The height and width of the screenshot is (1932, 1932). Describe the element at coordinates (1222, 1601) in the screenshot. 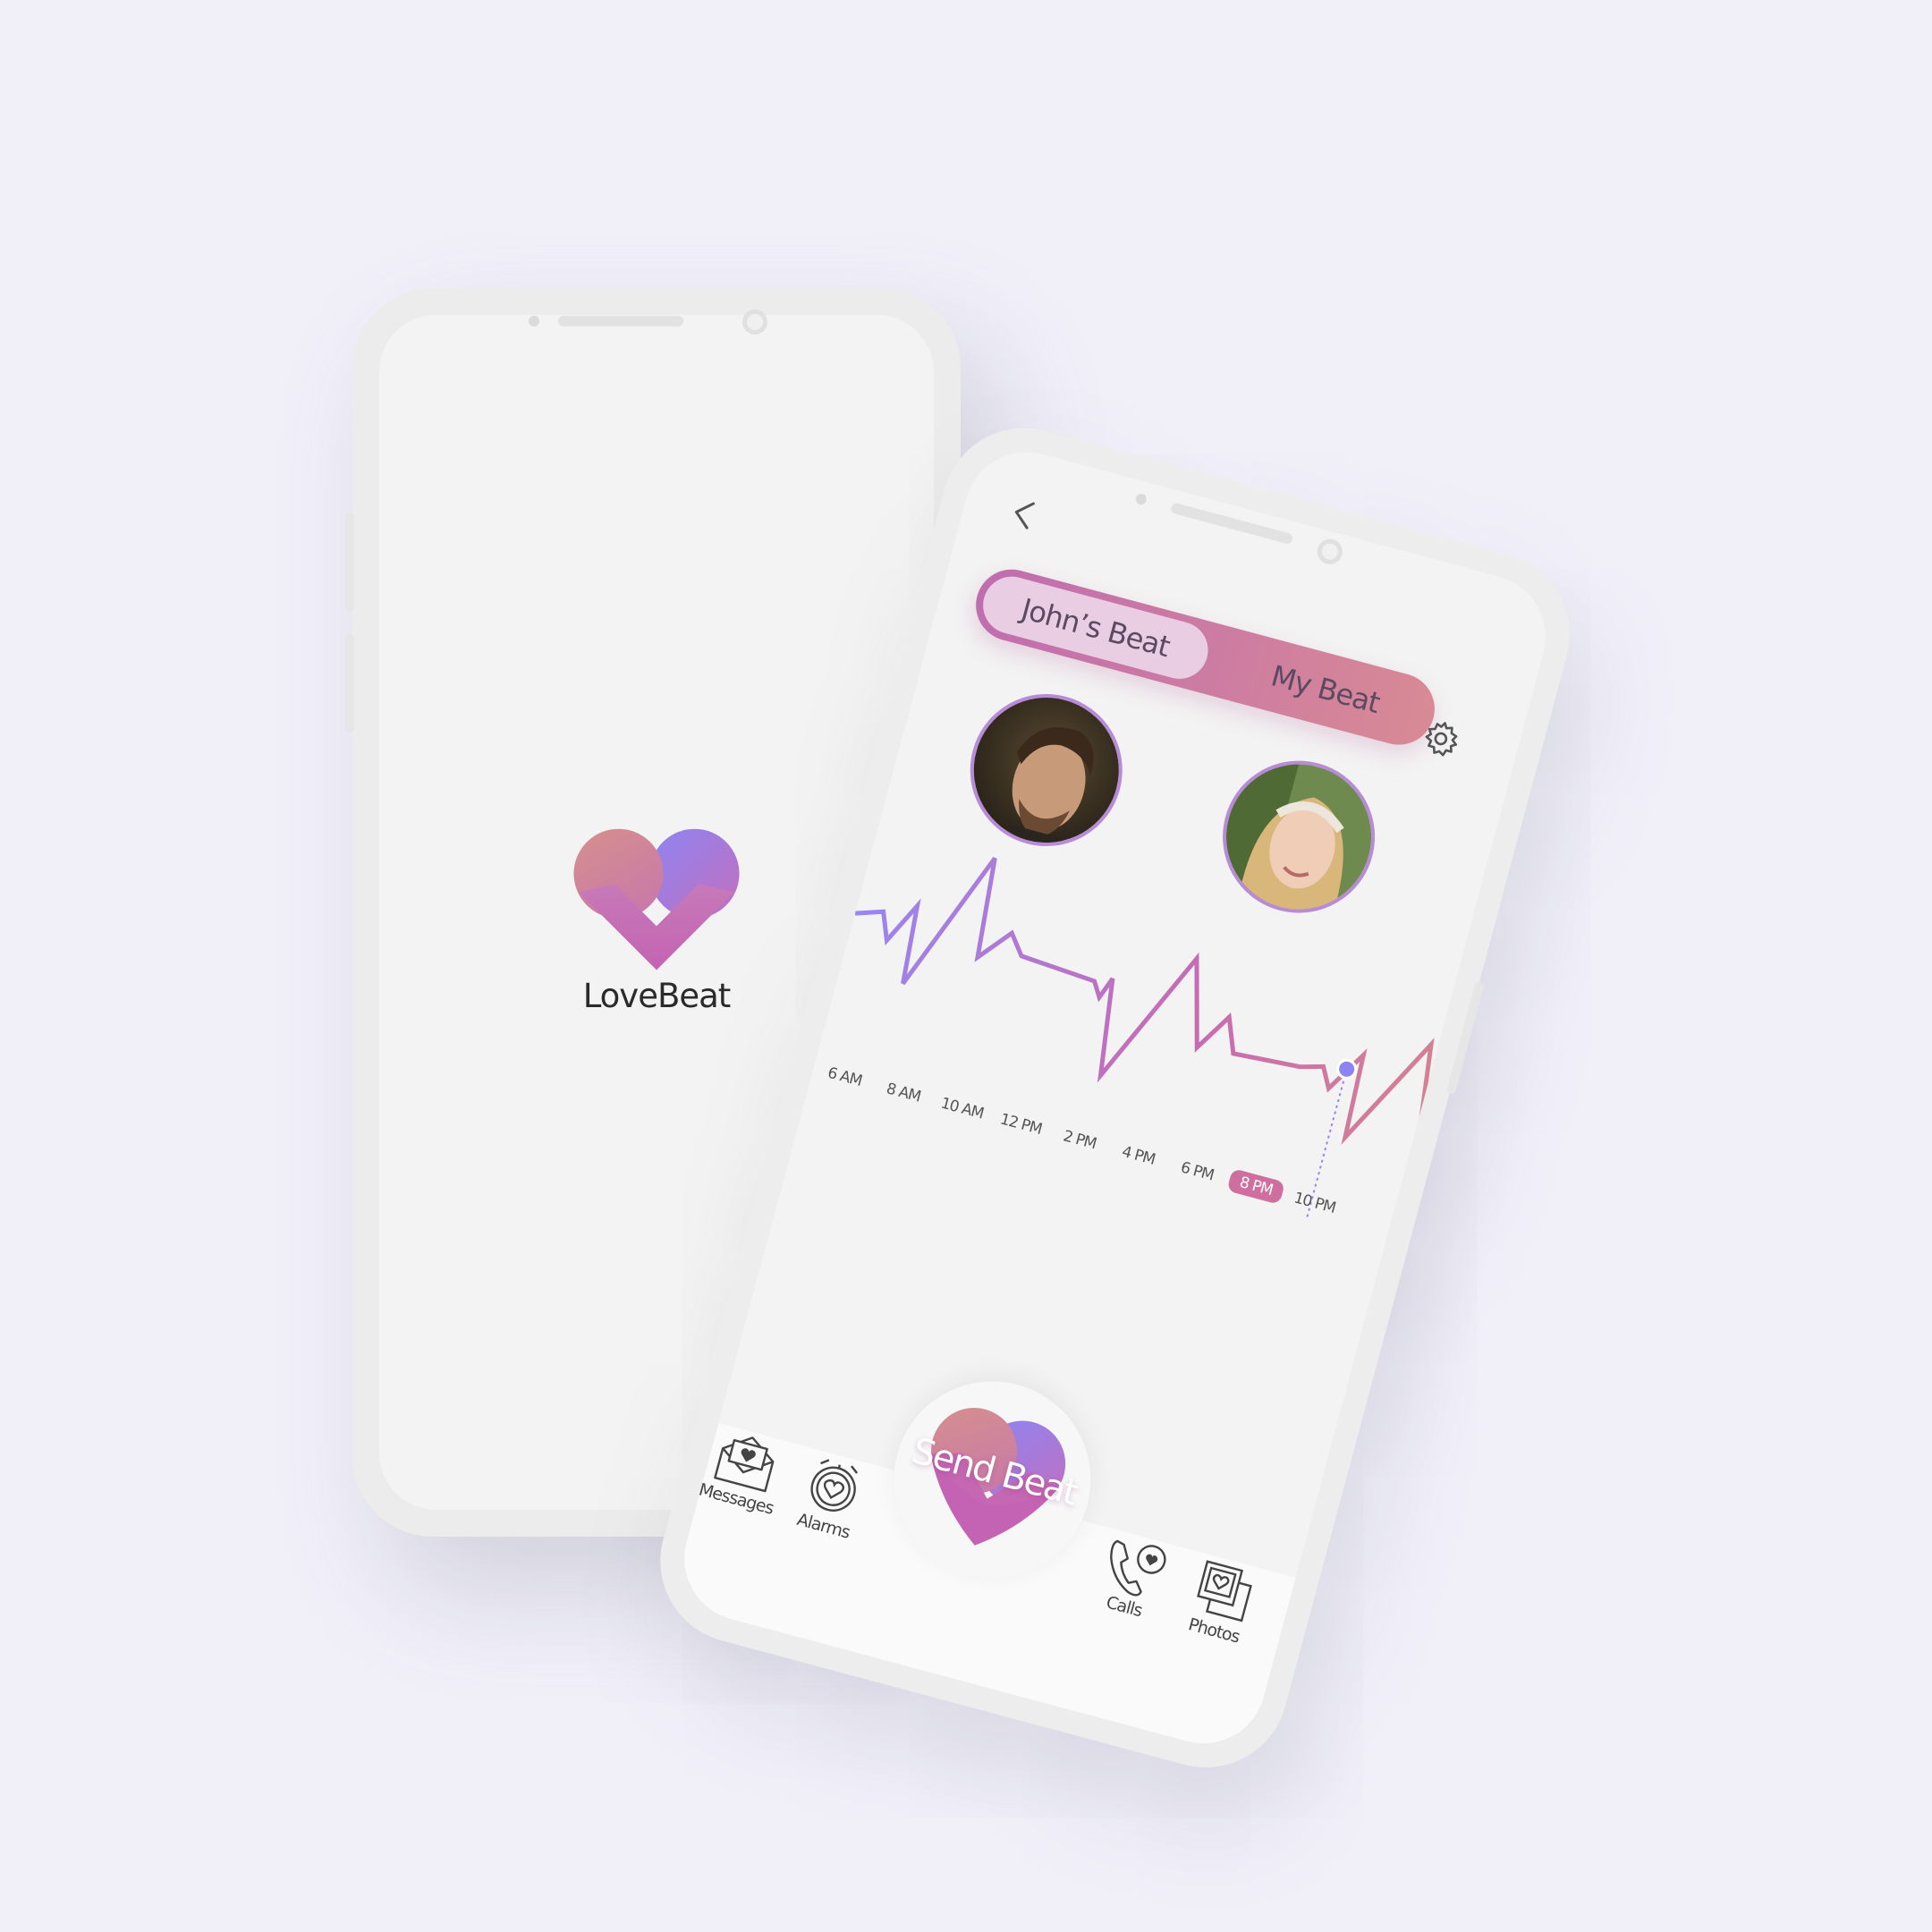

I see `nav-photos: Photos` at that location.